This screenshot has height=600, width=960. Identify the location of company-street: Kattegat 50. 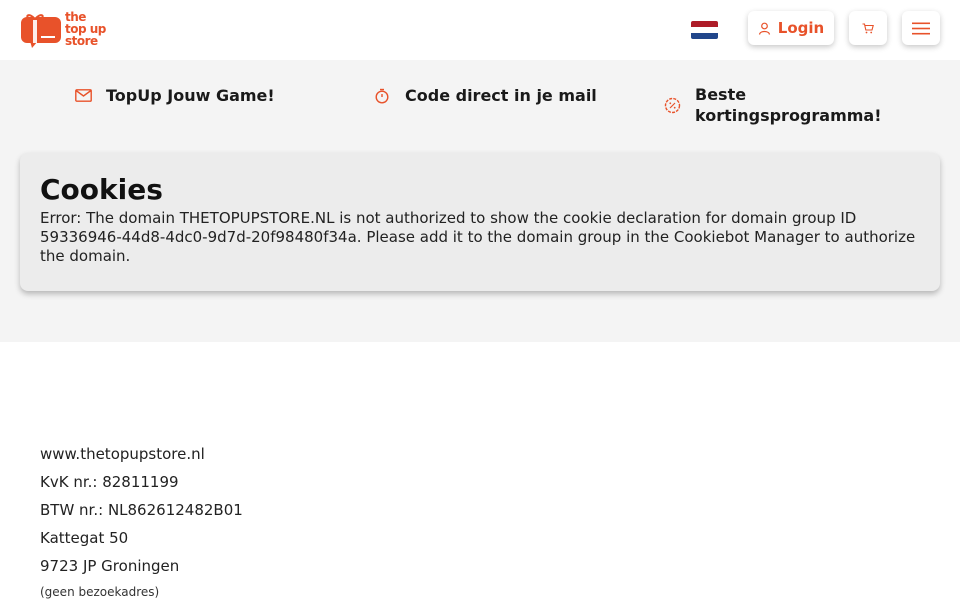
(84, 538).